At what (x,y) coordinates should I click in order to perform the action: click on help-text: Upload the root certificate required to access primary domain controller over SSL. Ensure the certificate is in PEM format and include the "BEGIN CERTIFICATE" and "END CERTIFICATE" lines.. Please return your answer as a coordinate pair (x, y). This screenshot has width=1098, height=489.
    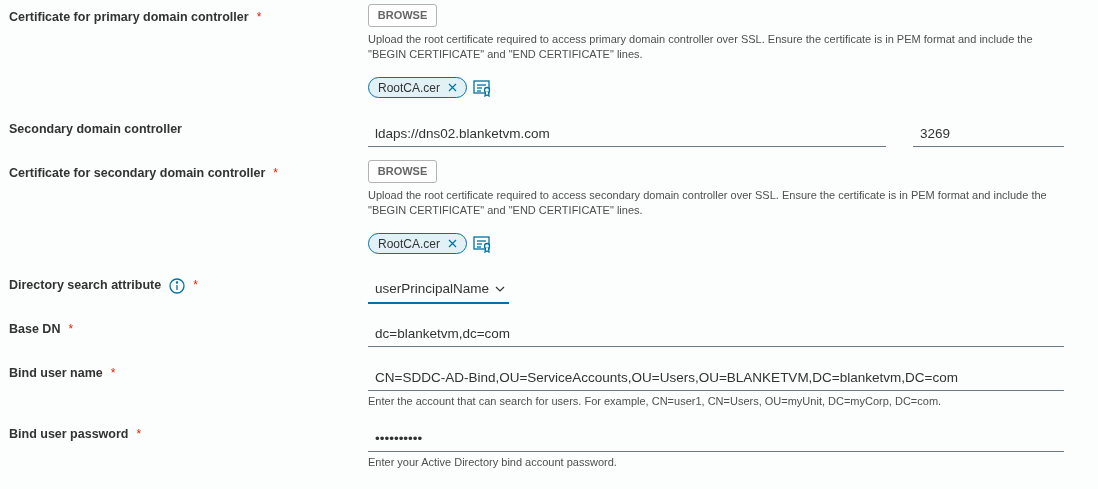
    Looking at the image, I should click on (701, 47).